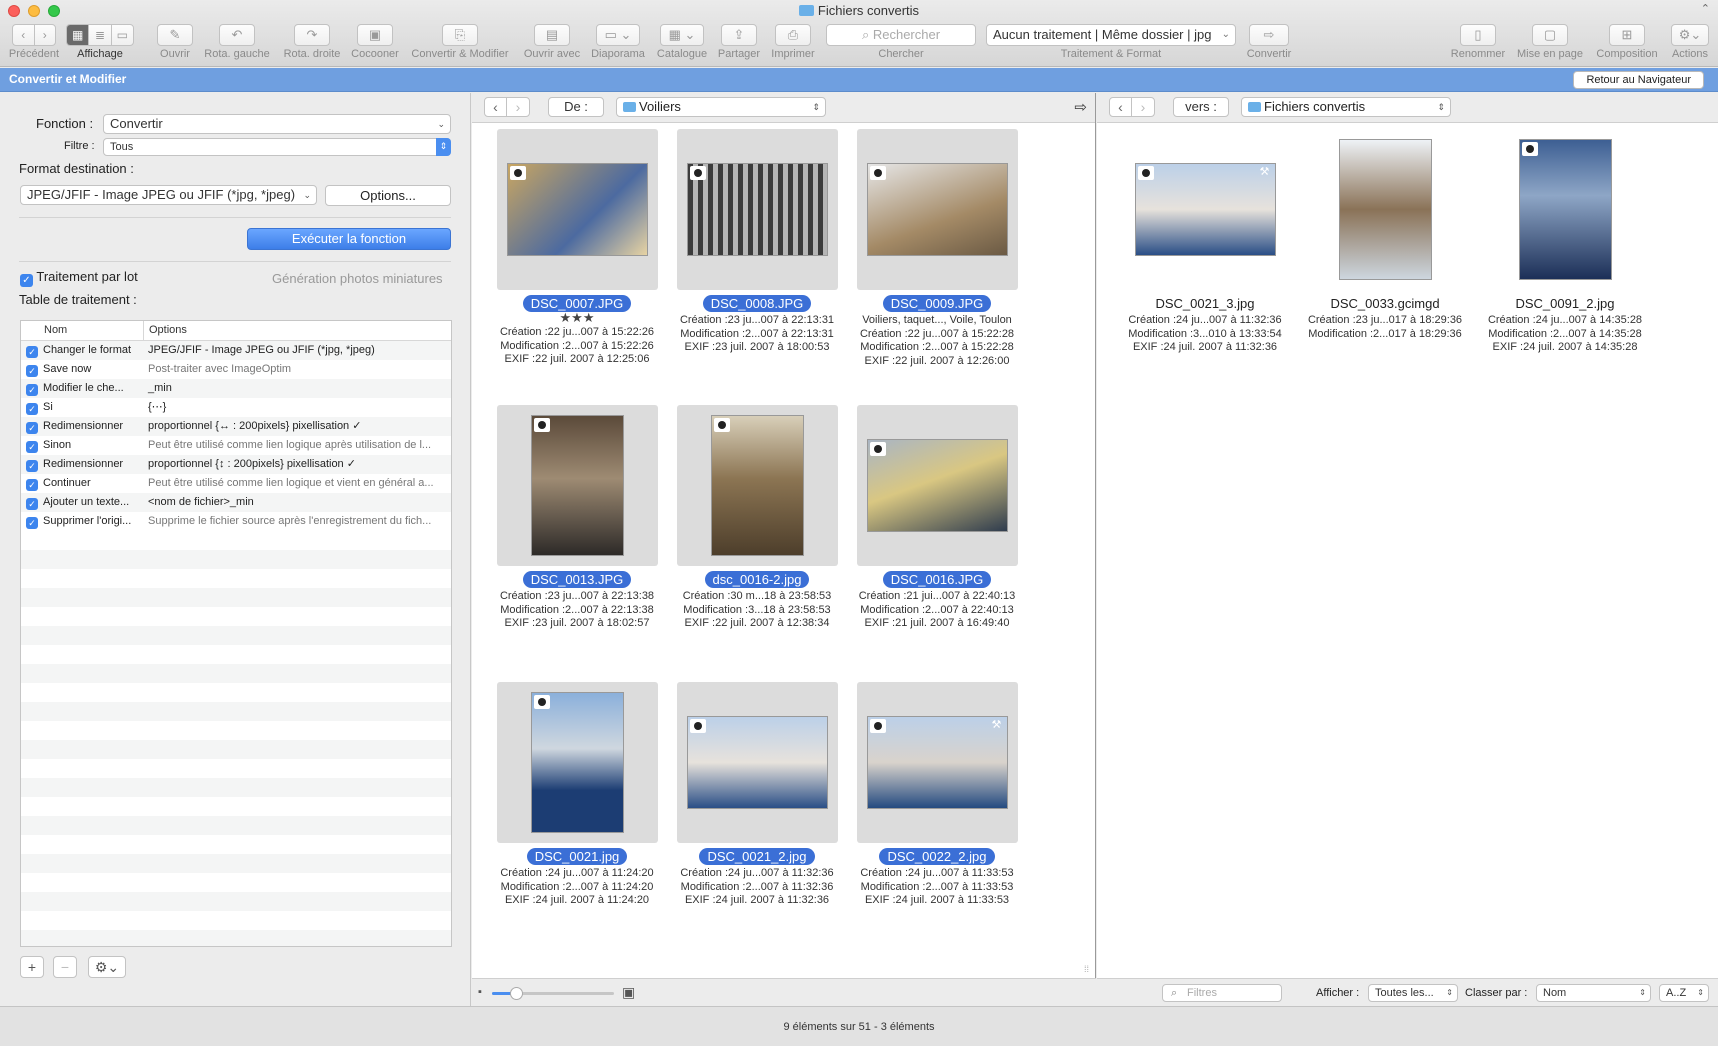  I want to click on transfer-arrow-icon: ⇨, so click(1080, 107).